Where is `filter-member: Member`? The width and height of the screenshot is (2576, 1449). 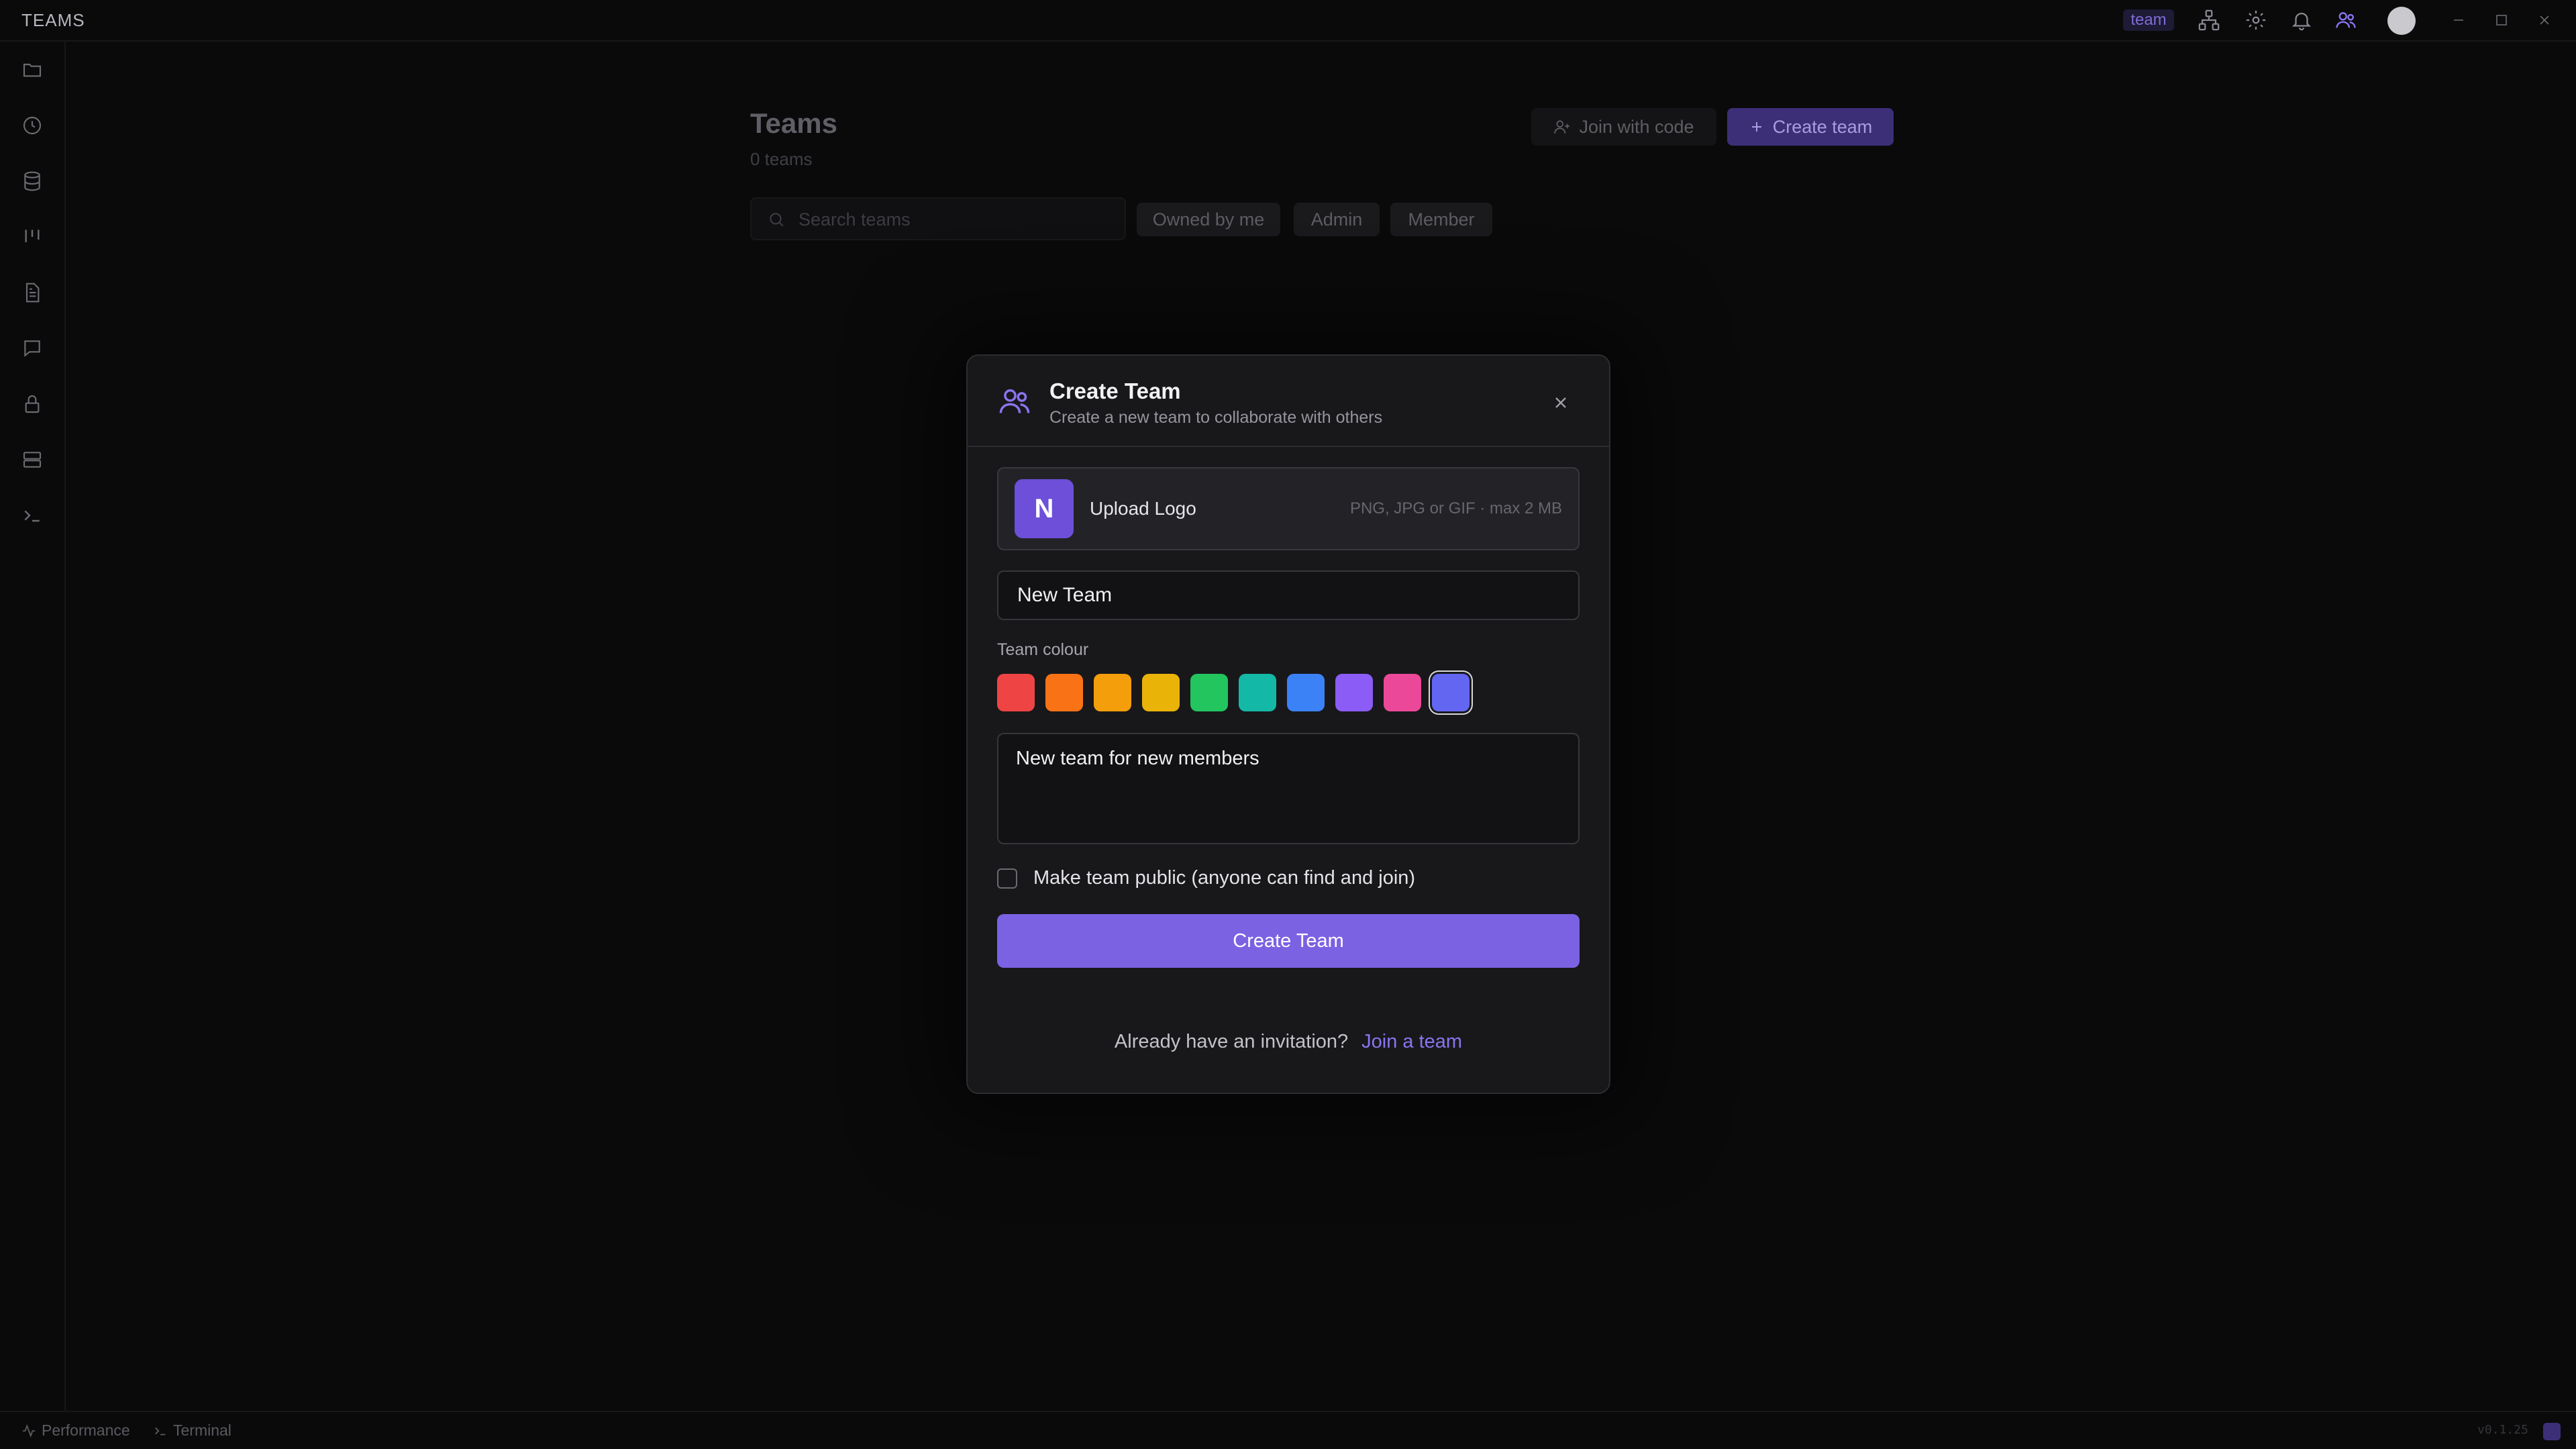 filter-member: Member is located at coordinates (1441, 219).